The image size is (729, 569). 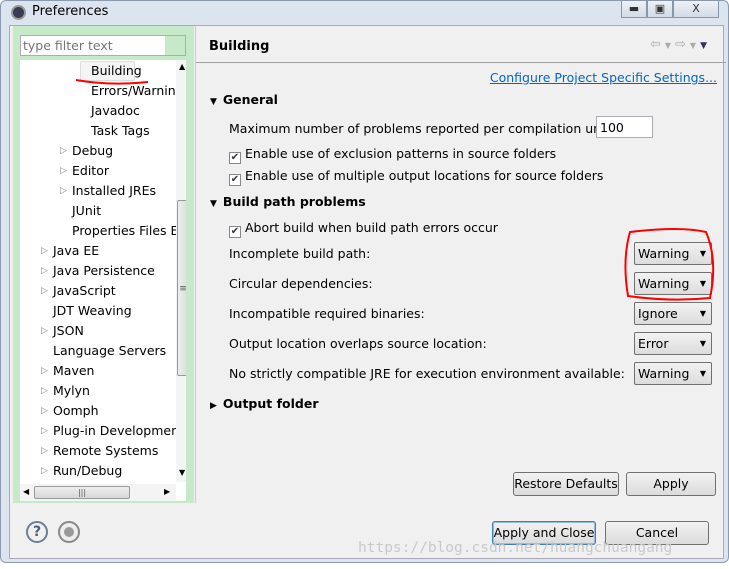 What do you see at coordinates (86, 211) in the screenshot?
I see `tree-item: JUnit` at bounding box center [86, 211].